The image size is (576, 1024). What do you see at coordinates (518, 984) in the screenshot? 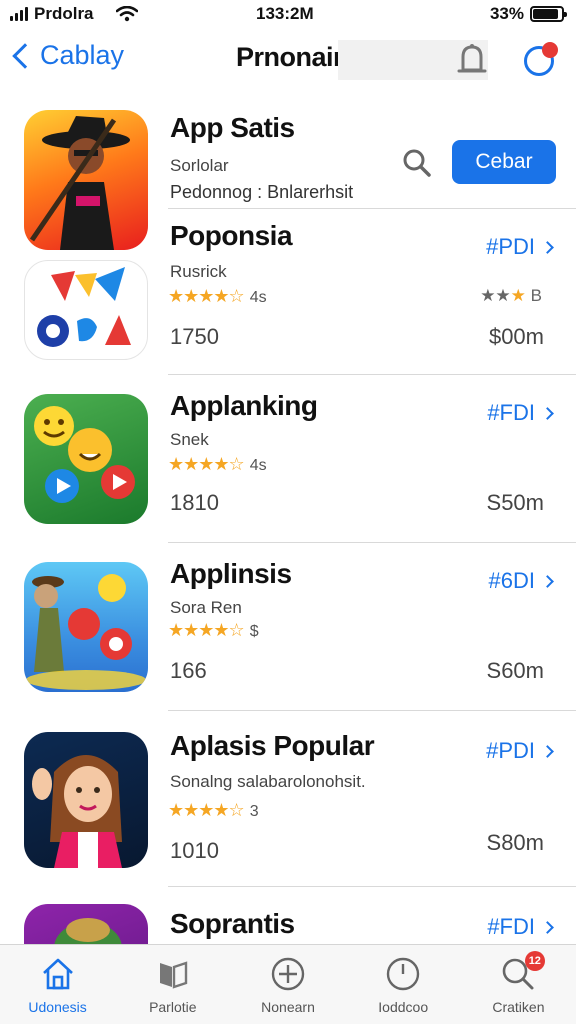
I see `tab-search: 12 Cratiken` at bounding box center [518, 984].